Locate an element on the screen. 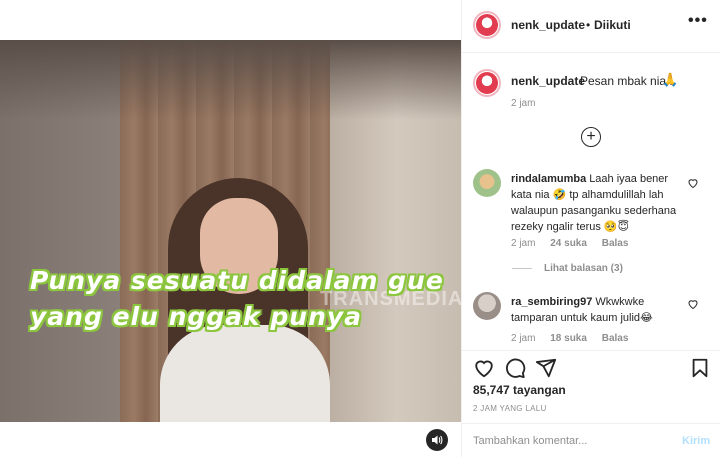  comment-meta: 2 jam 24 suka Balas is located at coordinates (575, 243).